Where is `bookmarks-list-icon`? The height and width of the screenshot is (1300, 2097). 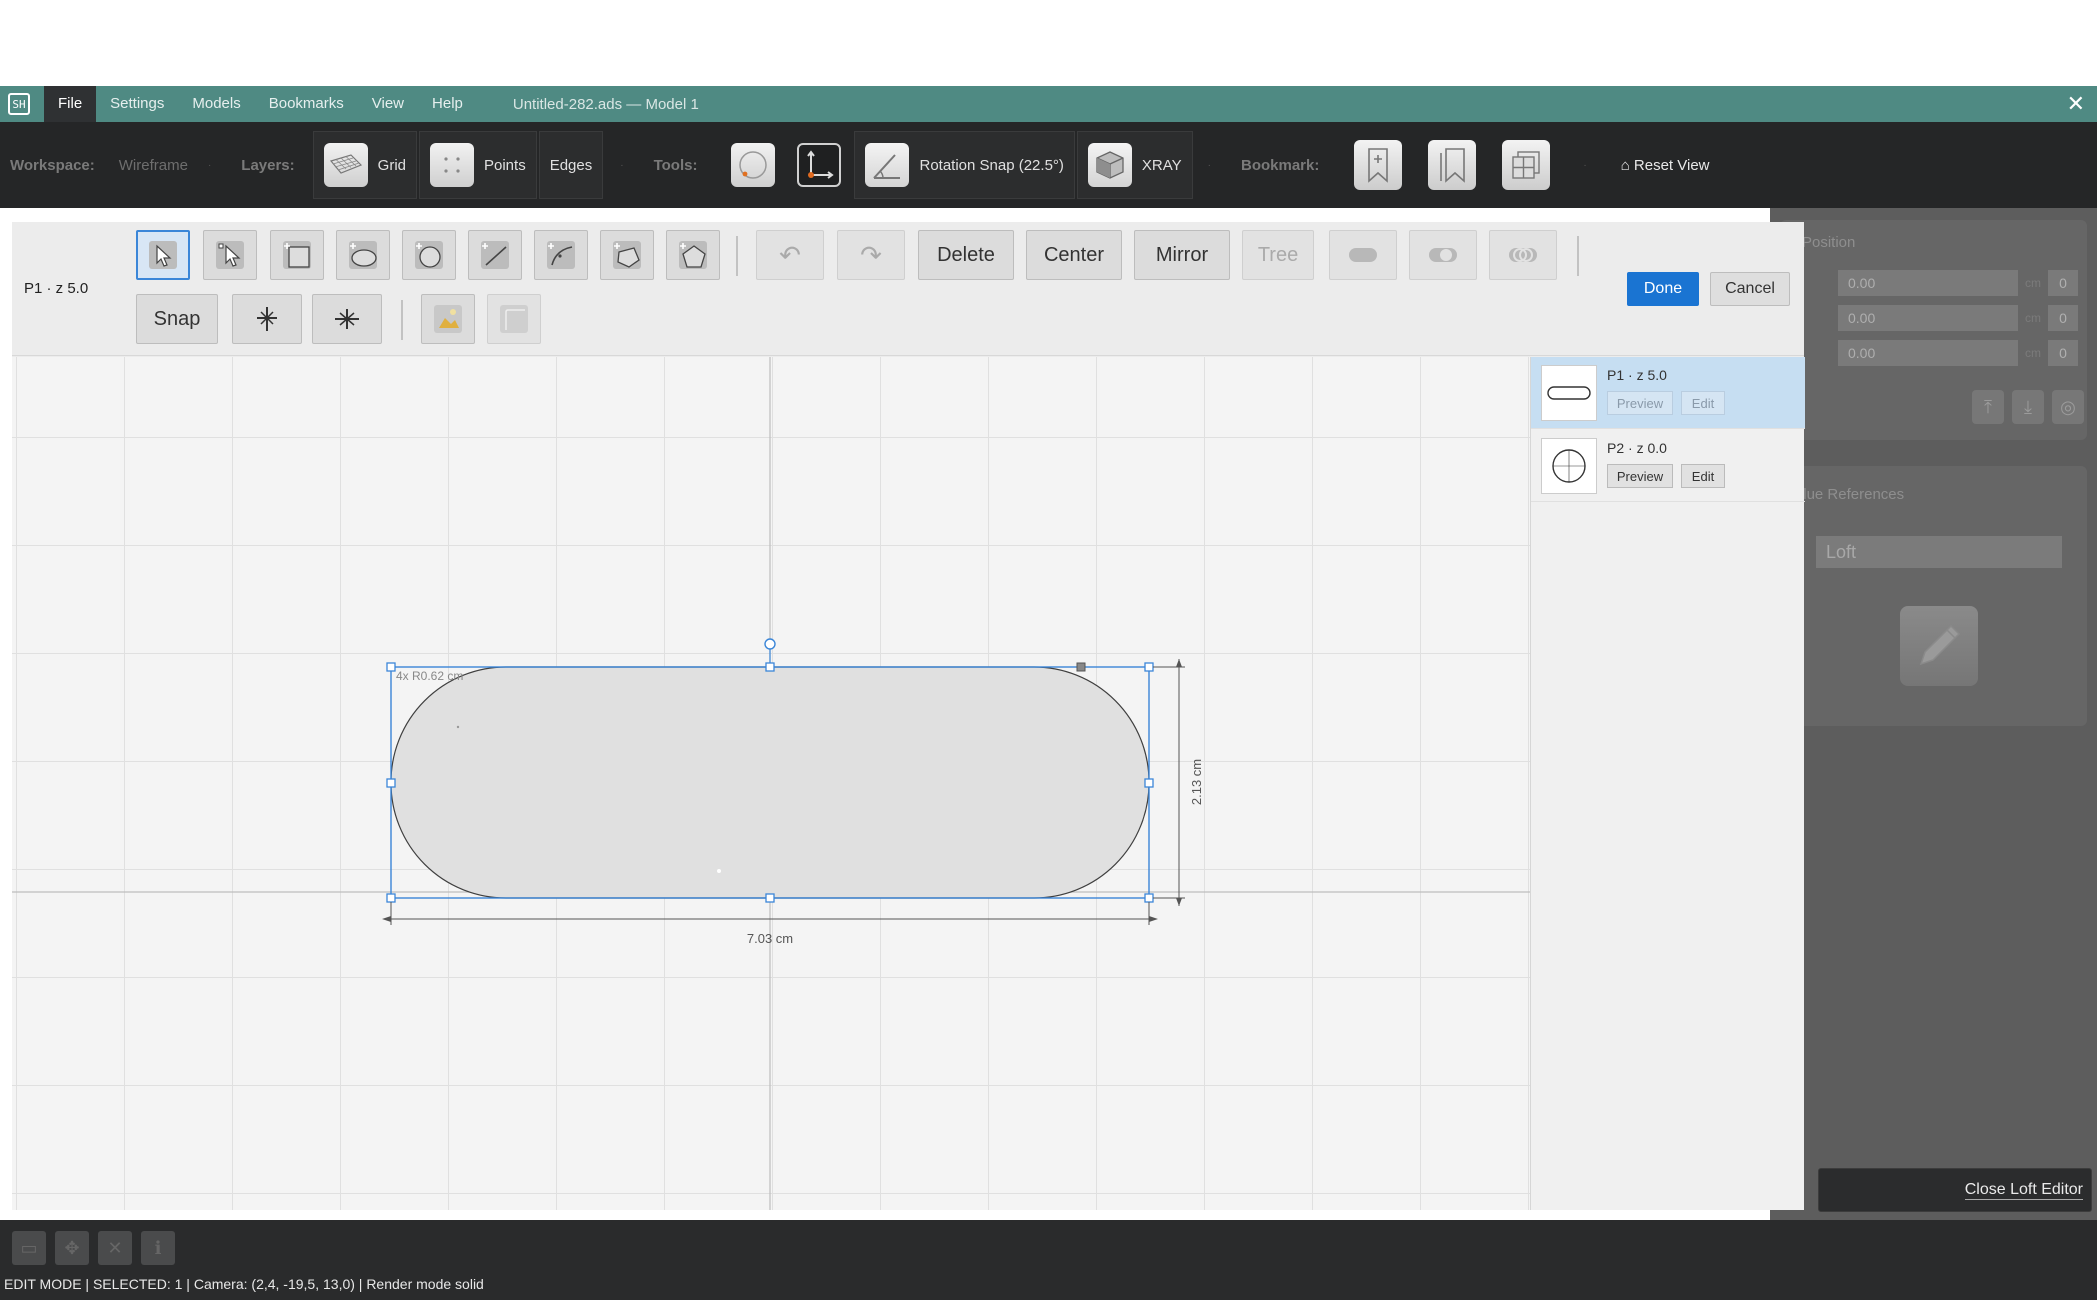 bookmarks-list-icon is located at coordinates (1452, 165).